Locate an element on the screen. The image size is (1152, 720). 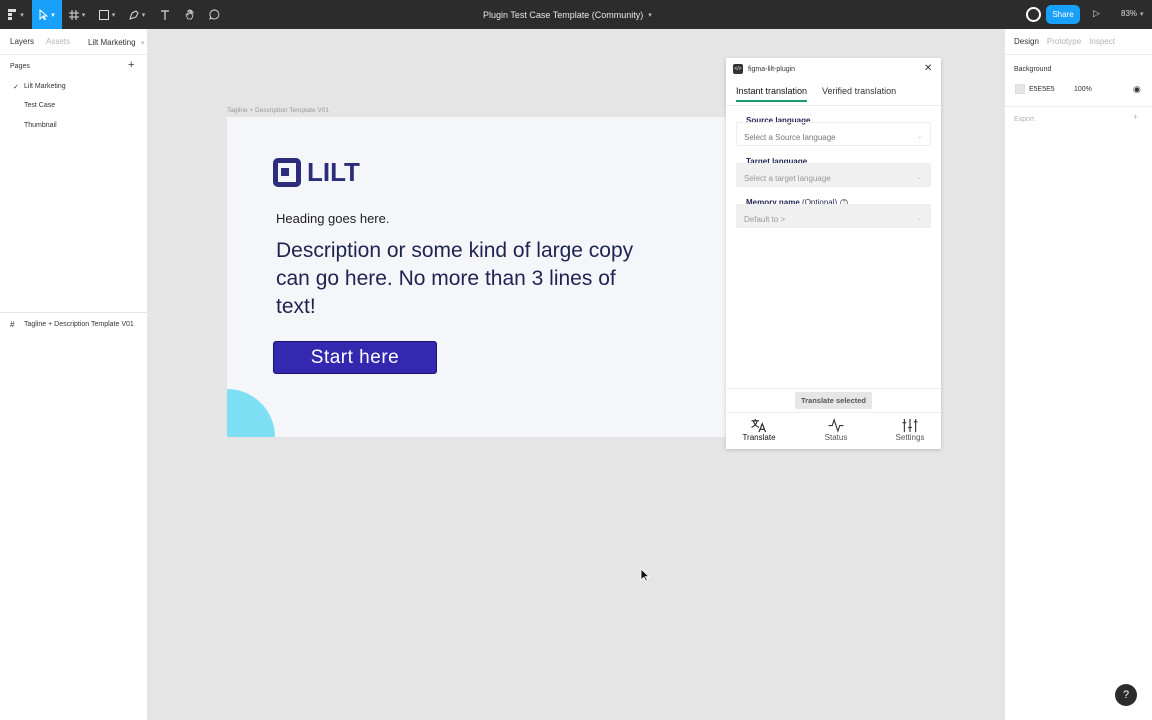
add-export-icon: + is located at coordinates (1135, 117).